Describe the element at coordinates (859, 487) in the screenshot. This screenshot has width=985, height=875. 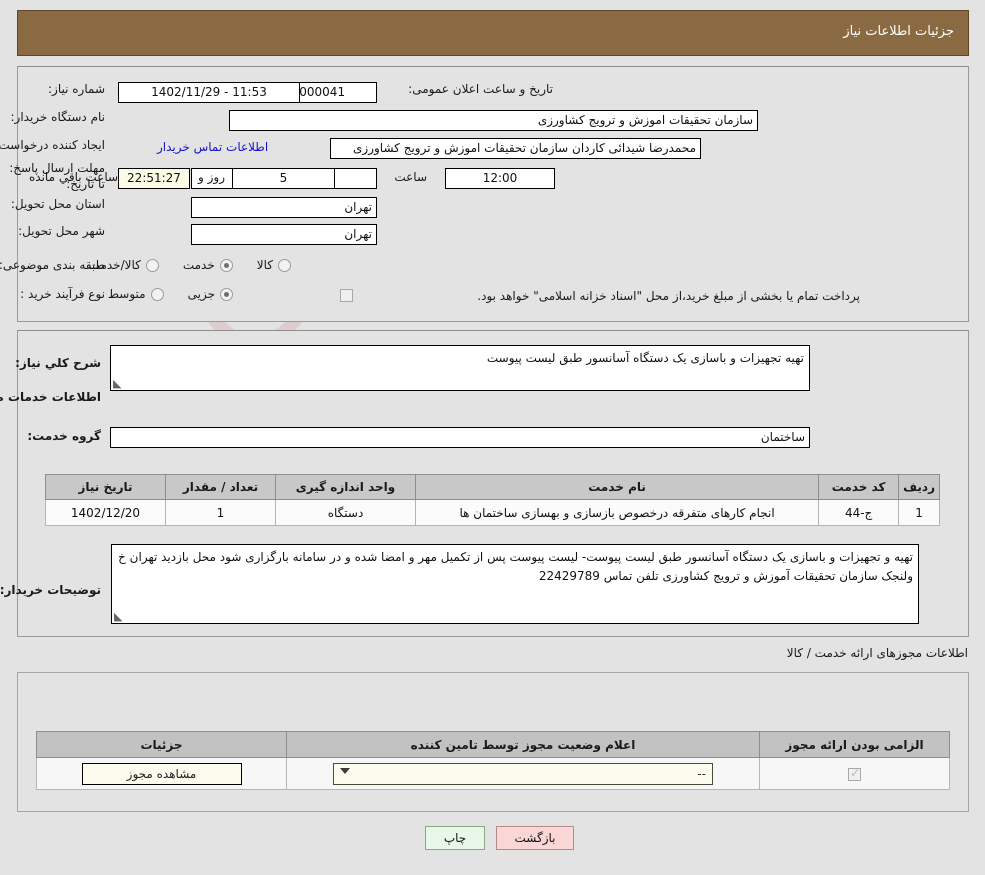
I see `services-col-header-1: کد خدمت` at that location.